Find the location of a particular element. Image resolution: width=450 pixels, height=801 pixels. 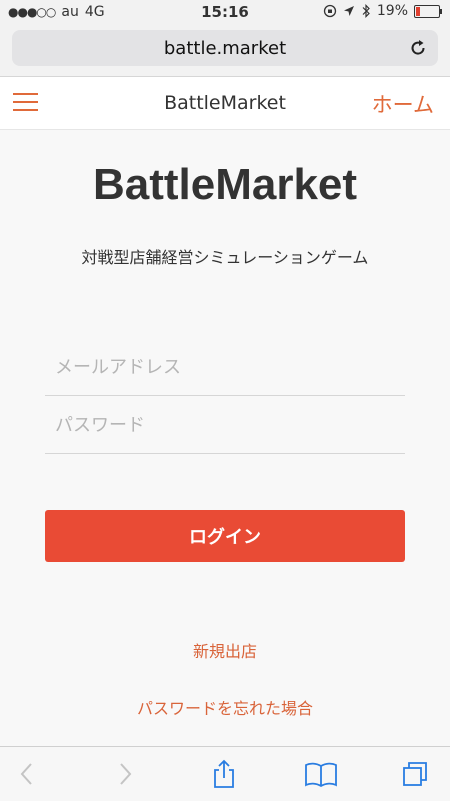

browser-toolbar is located at coordinates (225, 773).